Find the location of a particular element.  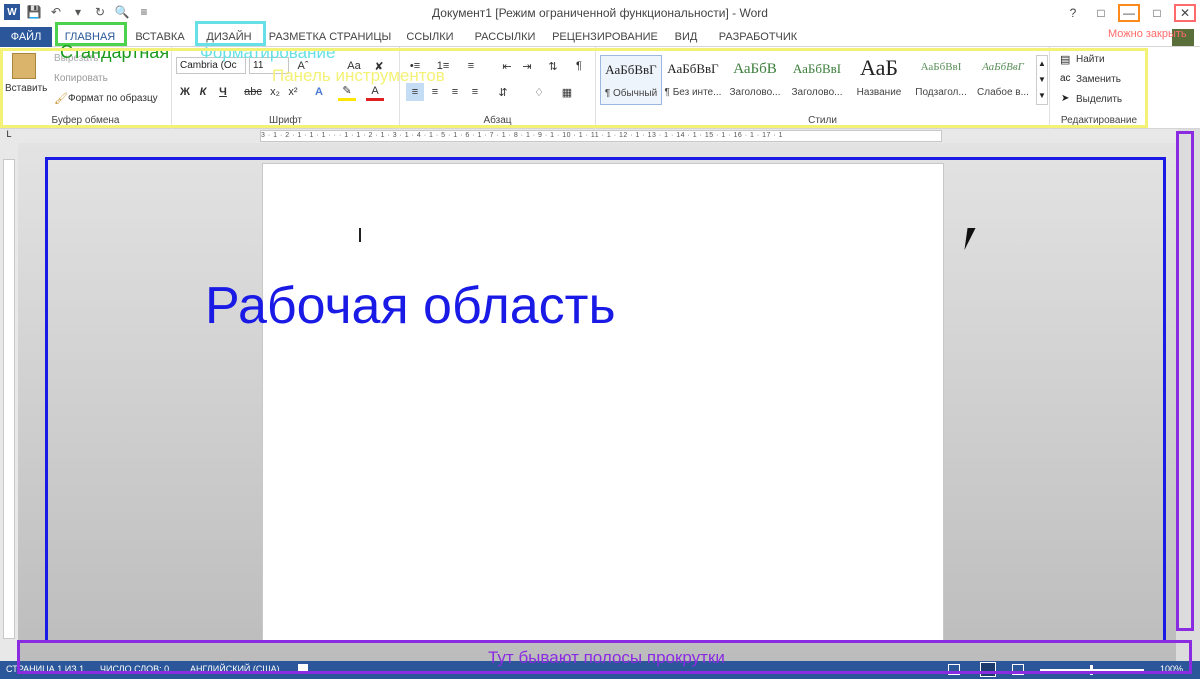

window-controls: ? □ — □ ✕ is located at coordinates (1129, 13).